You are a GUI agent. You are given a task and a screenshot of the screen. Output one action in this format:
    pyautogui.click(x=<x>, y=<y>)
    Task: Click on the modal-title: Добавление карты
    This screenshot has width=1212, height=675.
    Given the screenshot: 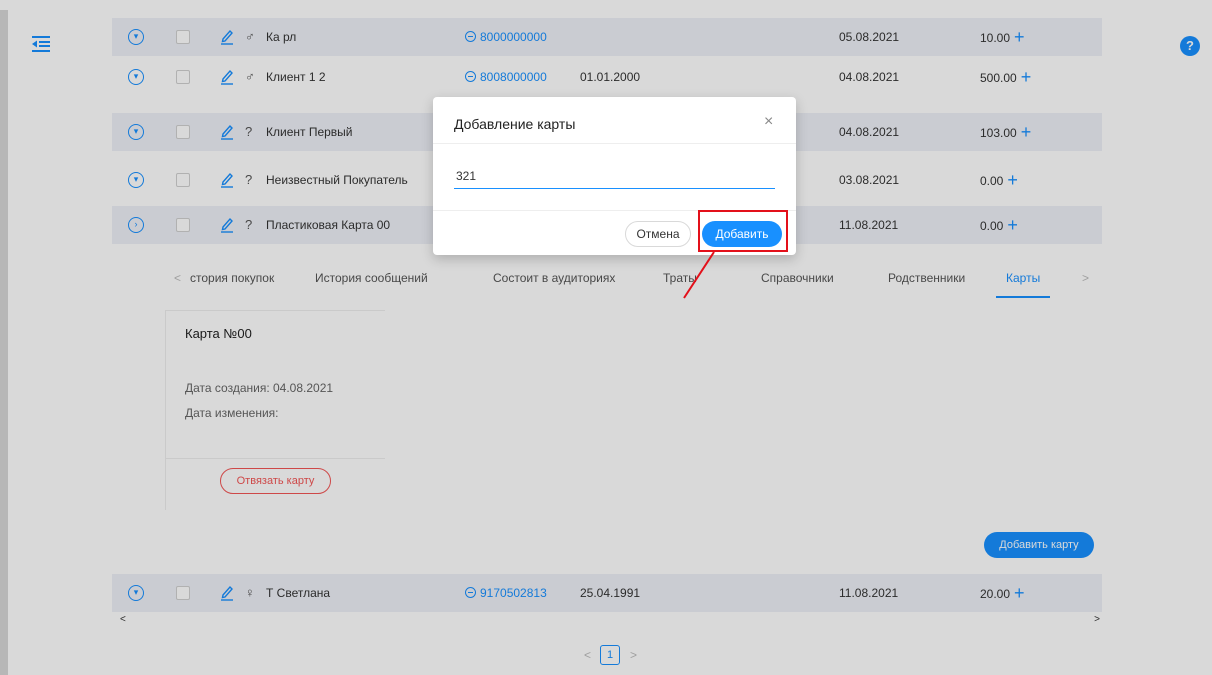 What is the action you would take?
    pyautogui.click(x=515, y=124)
    